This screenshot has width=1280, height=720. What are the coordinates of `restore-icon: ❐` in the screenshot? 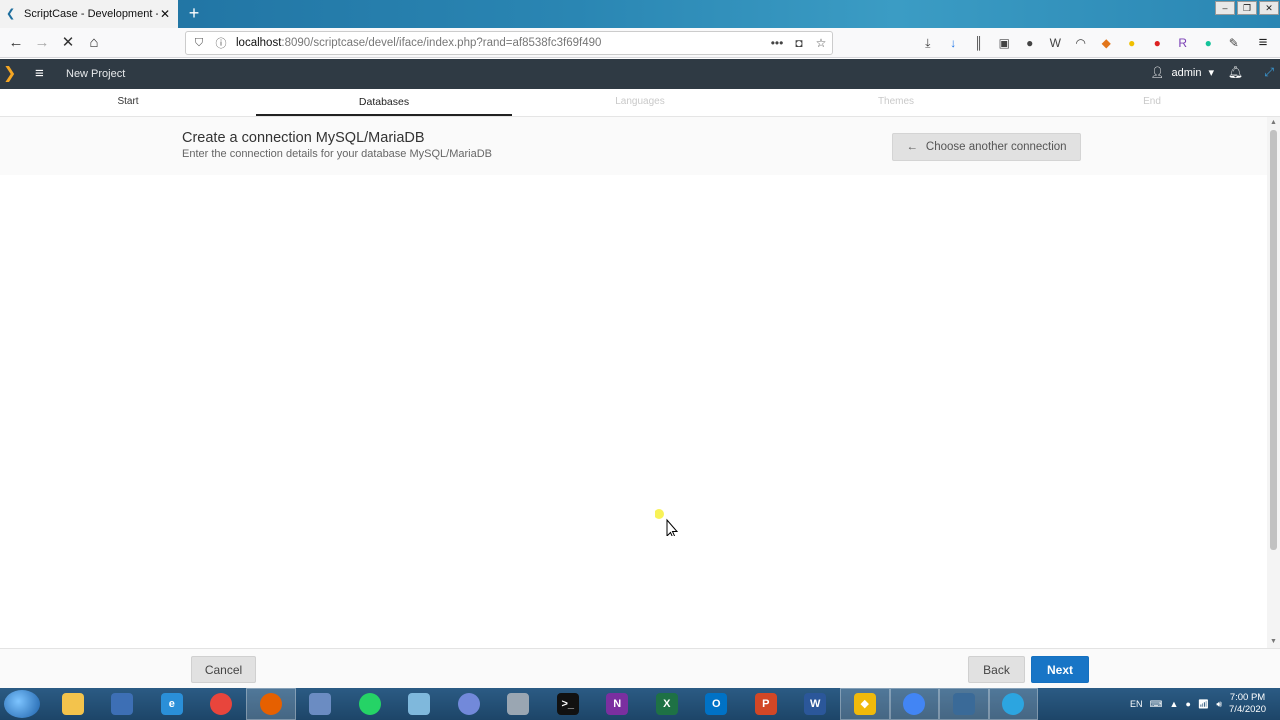 It's located at (1247, 8).